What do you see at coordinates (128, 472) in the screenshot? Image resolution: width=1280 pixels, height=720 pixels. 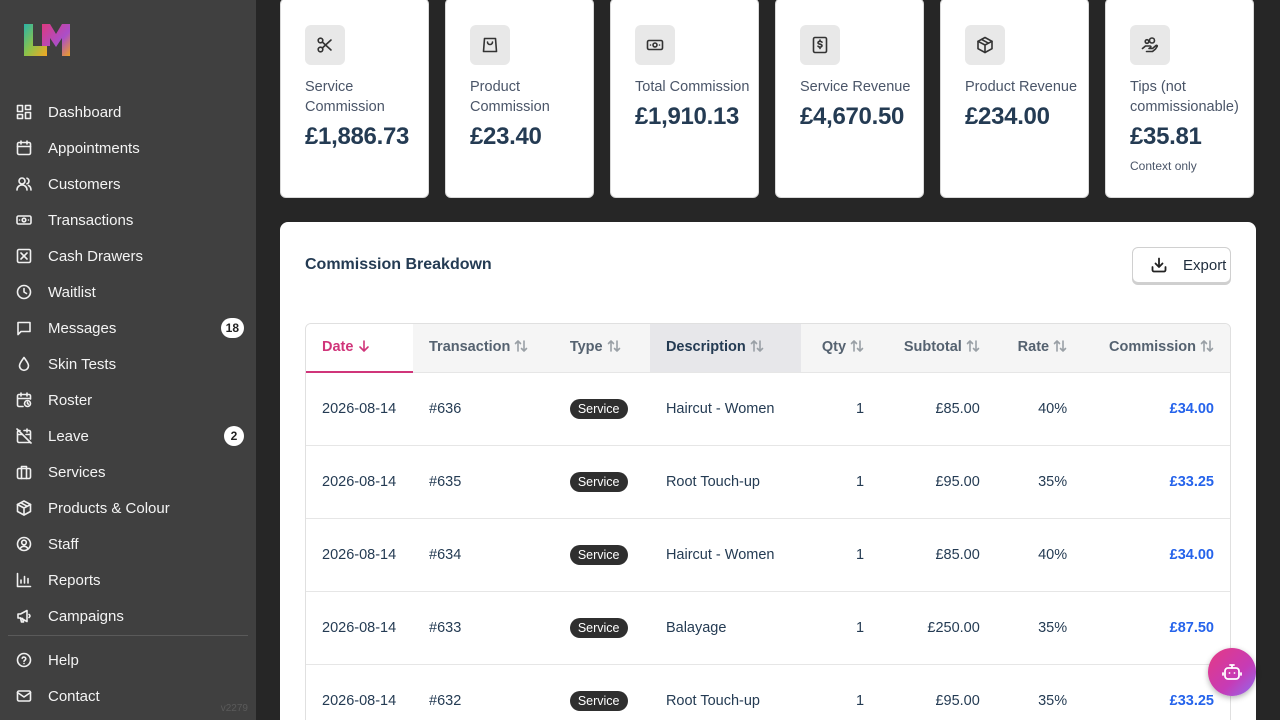 I see `sidebar-item-services: Services` at bounding box center [128, 472].